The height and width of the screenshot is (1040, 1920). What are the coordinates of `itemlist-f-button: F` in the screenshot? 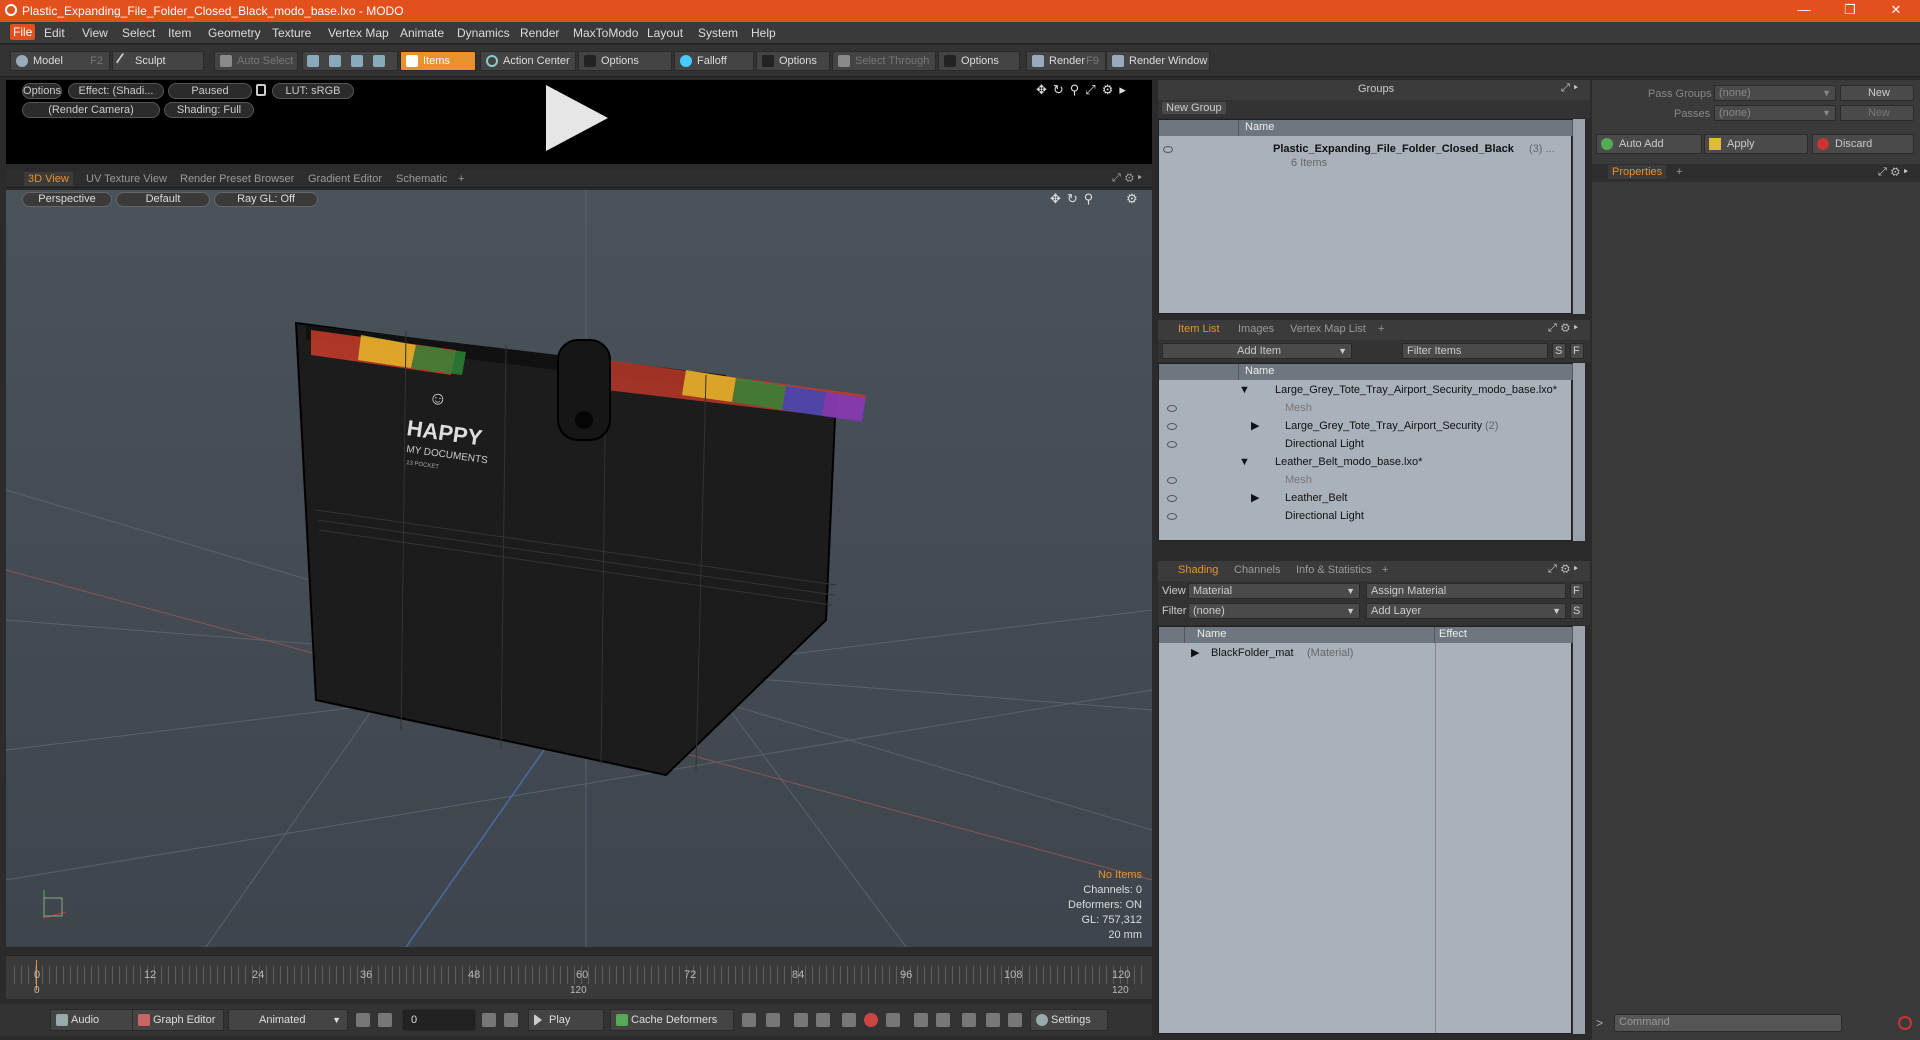 It's located at (1577, 351).